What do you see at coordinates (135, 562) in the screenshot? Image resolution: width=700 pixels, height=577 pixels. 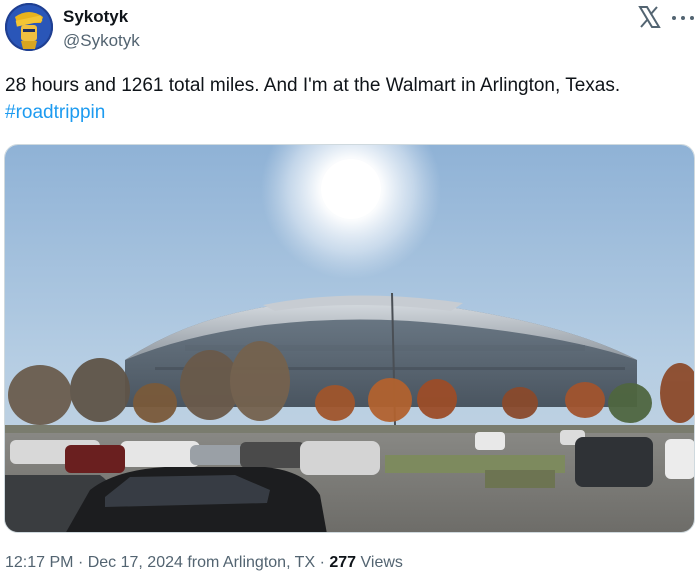 I see `tweet-date: Dec 17, 2024` at bounding box center [135, 562].